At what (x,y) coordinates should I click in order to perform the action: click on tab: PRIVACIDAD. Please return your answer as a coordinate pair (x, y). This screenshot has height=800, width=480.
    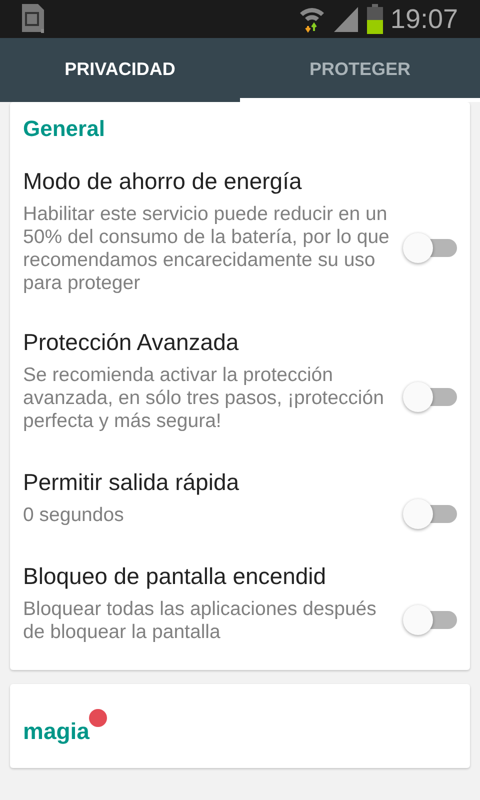
    Looking at the image, I should click on (120, 70).